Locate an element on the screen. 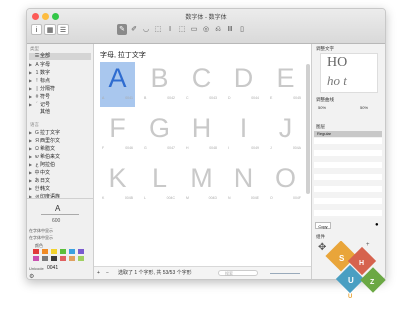  tool-button-2: ◡ is located at coordinates (146, 29).